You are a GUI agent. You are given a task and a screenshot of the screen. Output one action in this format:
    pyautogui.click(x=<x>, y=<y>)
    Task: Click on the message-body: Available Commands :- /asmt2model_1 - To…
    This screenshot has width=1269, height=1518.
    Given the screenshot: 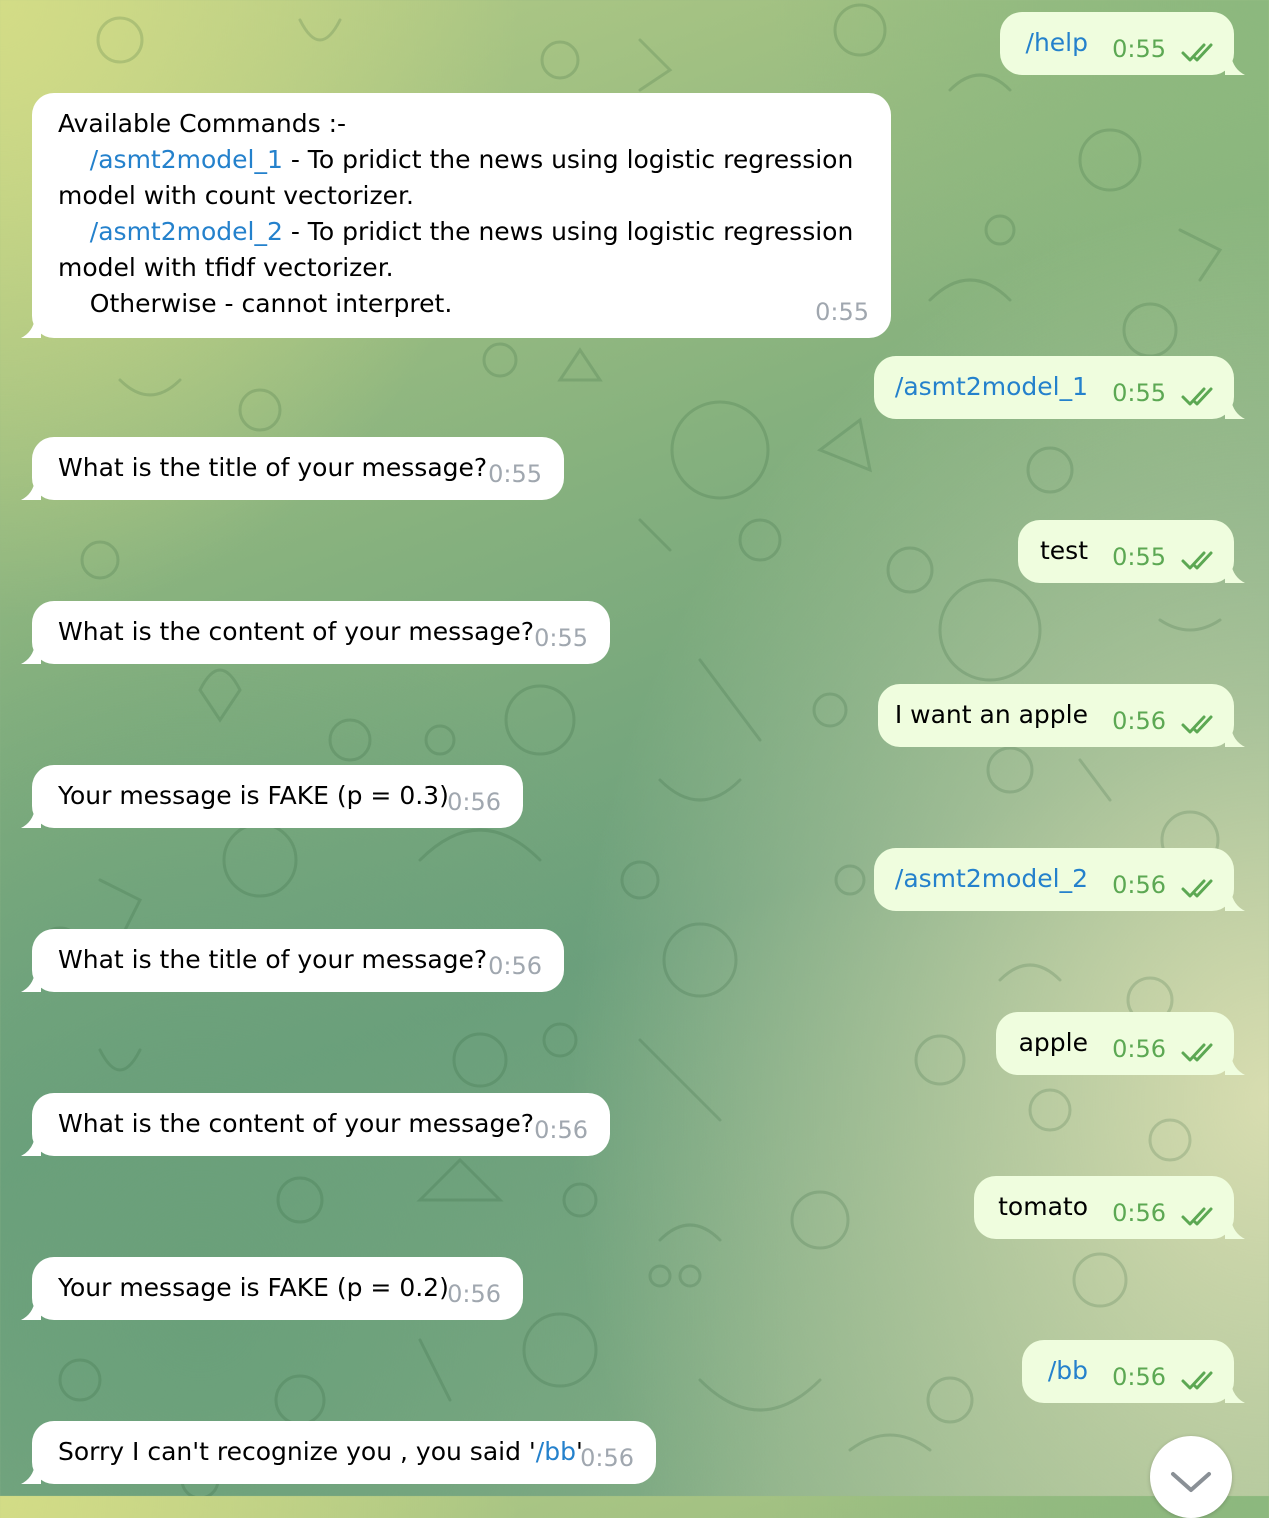 What is the action you would take?
    pyautogui.click(x=461, y=214)
    